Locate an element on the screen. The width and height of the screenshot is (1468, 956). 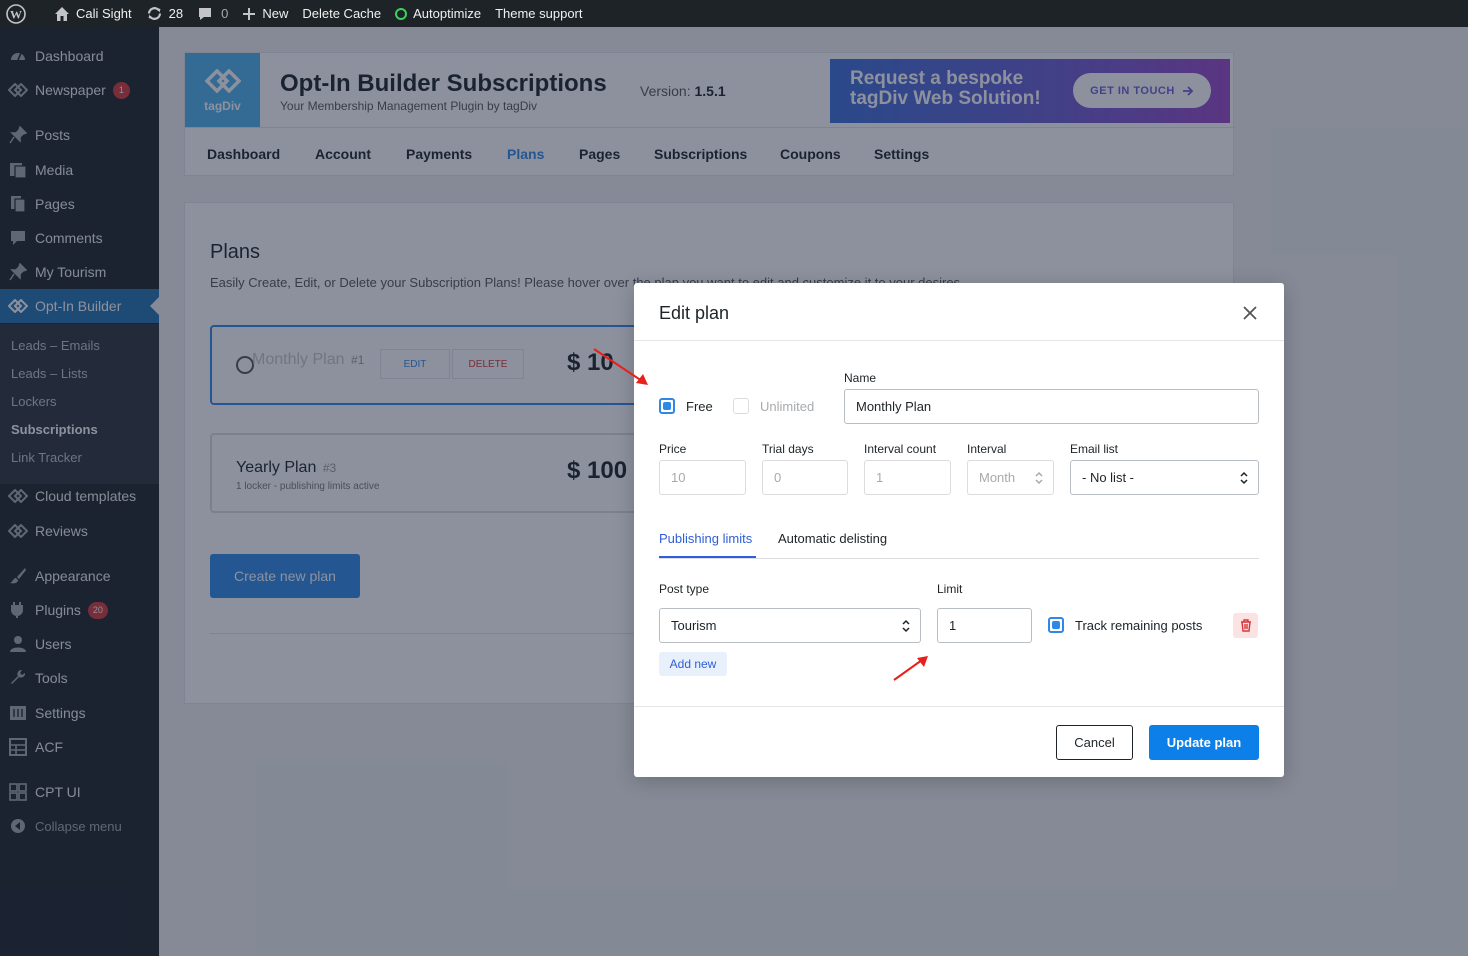
limit-label: Limit is located at coordinates (950, 589).